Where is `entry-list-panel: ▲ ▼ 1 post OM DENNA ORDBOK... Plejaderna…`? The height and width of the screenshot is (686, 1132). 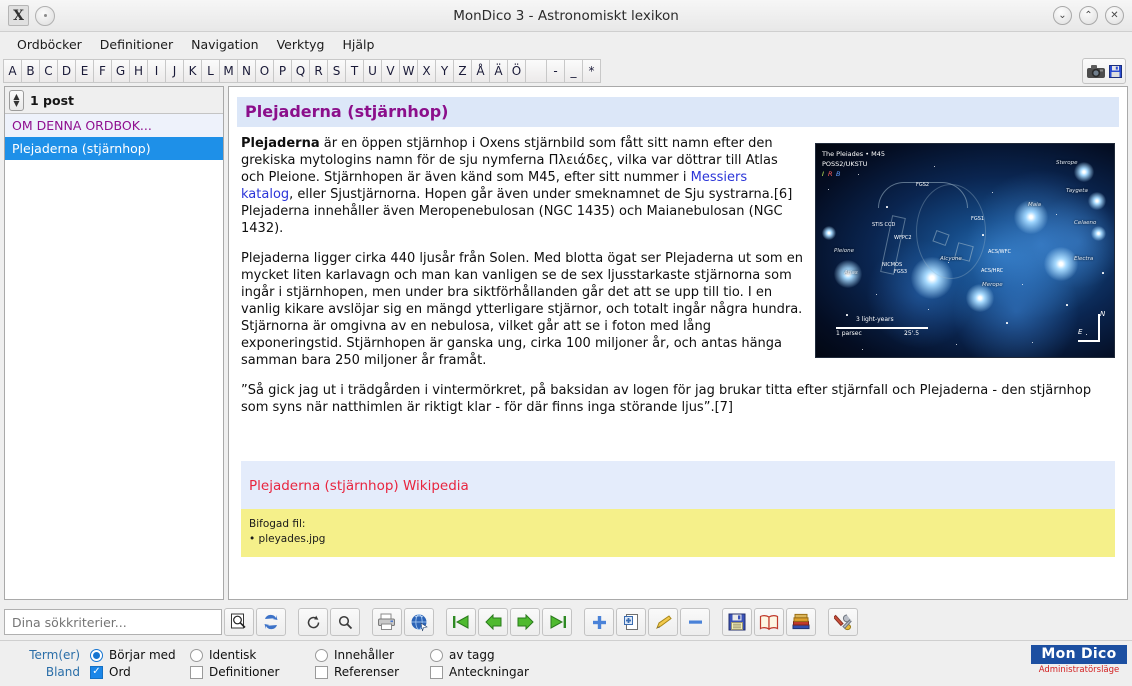
entry-list-panel: ▲ ▼ 1 post OM DENNA ORDBOK... Plejaderna… is located at coordinates (114, 343).